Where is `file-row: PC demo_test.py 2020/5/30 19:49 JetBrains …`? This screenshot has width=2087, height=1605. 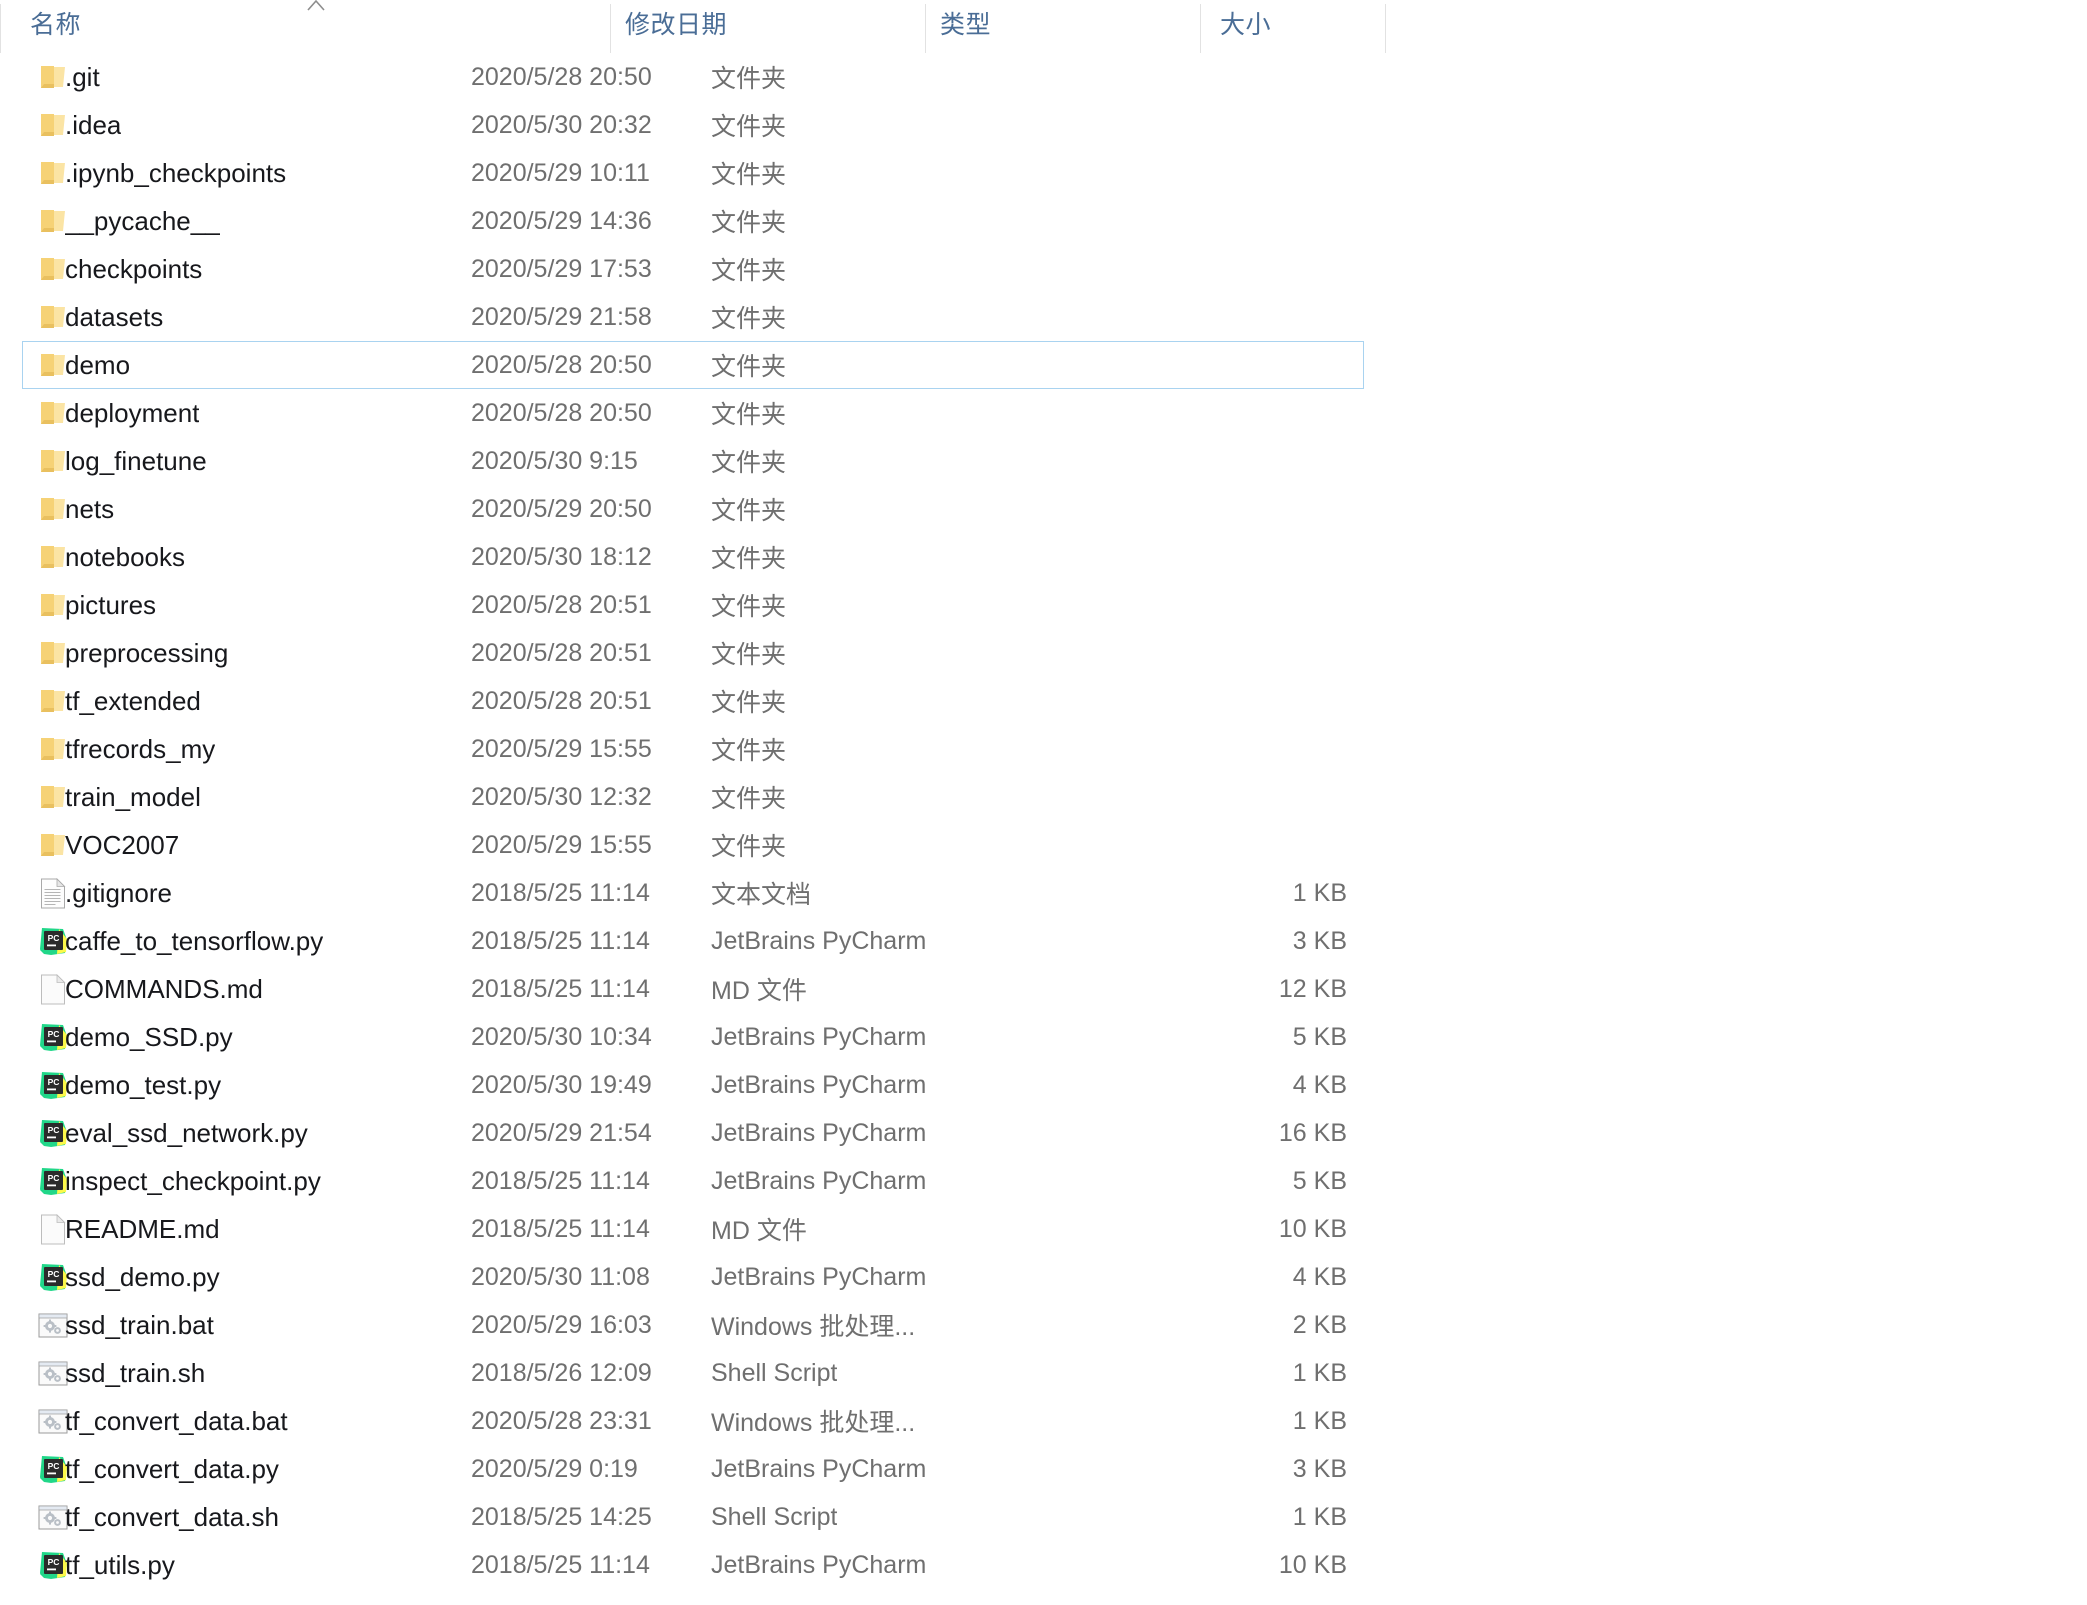
file-row: PC demo_test.py 2020/5/30 19:49 JetBrains … is located at coordinates (693, 1085).